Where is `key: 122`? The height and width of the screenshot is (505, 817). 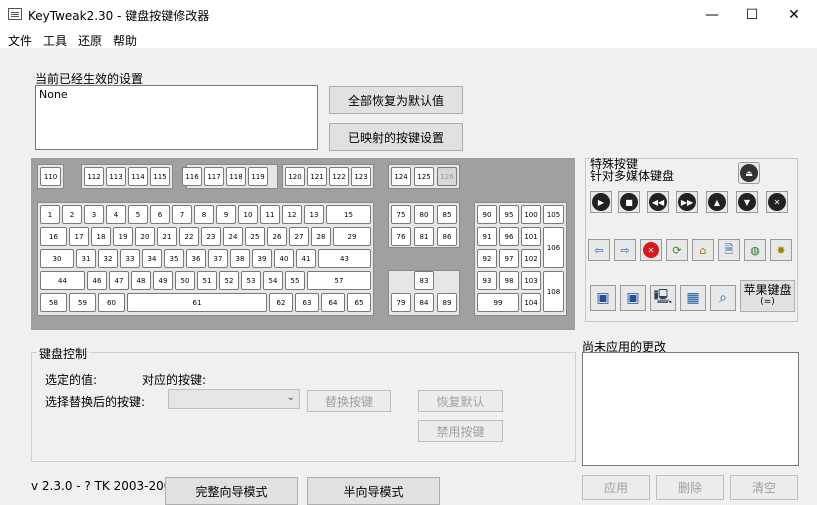
key: 122 is located at coordinates (339, 176).